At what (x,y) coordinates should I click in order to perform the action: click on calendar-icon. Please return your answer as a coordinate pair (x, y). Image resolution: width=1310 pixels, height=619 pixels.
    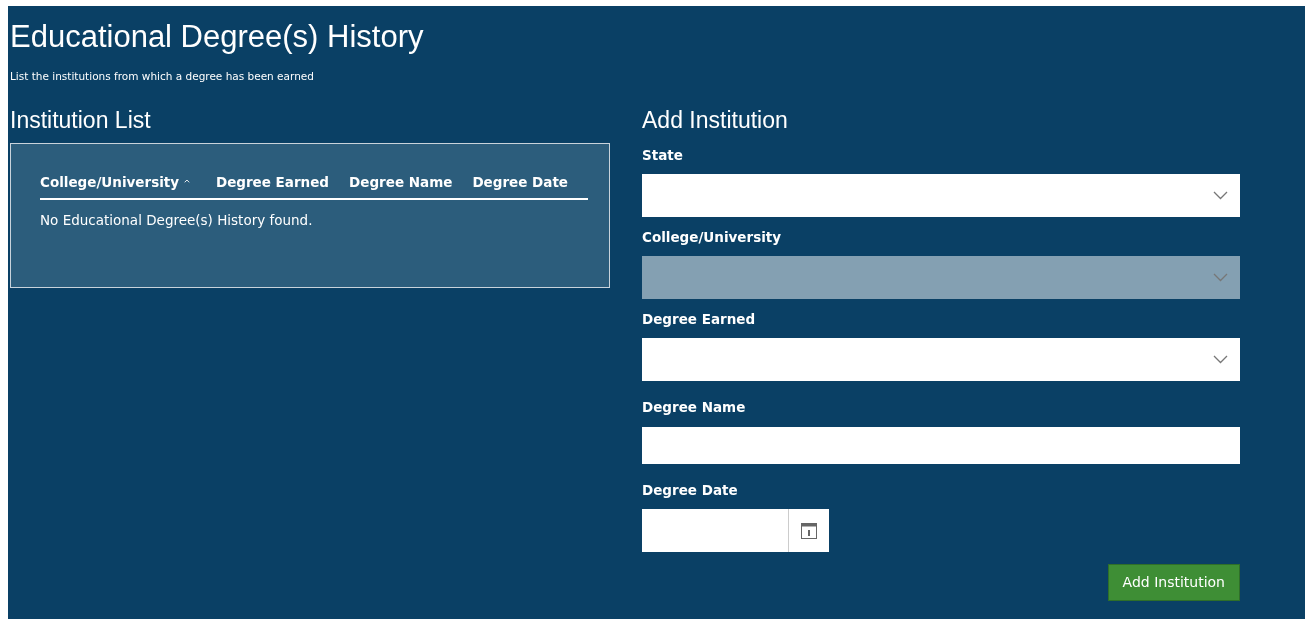
    Looking at the image, I should click on (809, 530).